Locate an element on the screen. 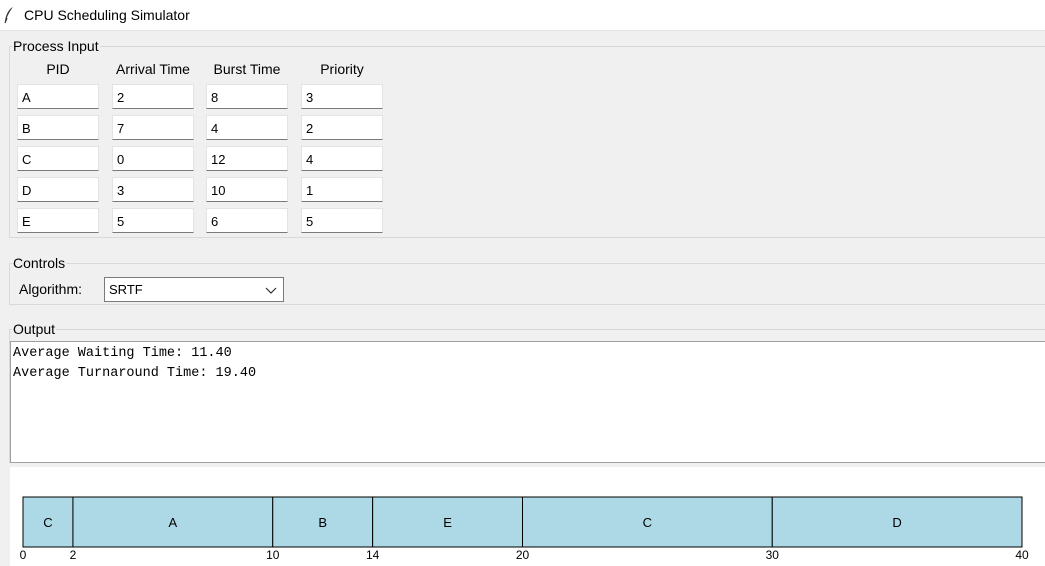 Image resolution: width=1045 pixels, height=566 pixels. gantt-tick-label: 20 is located at coordinates (523, 555).